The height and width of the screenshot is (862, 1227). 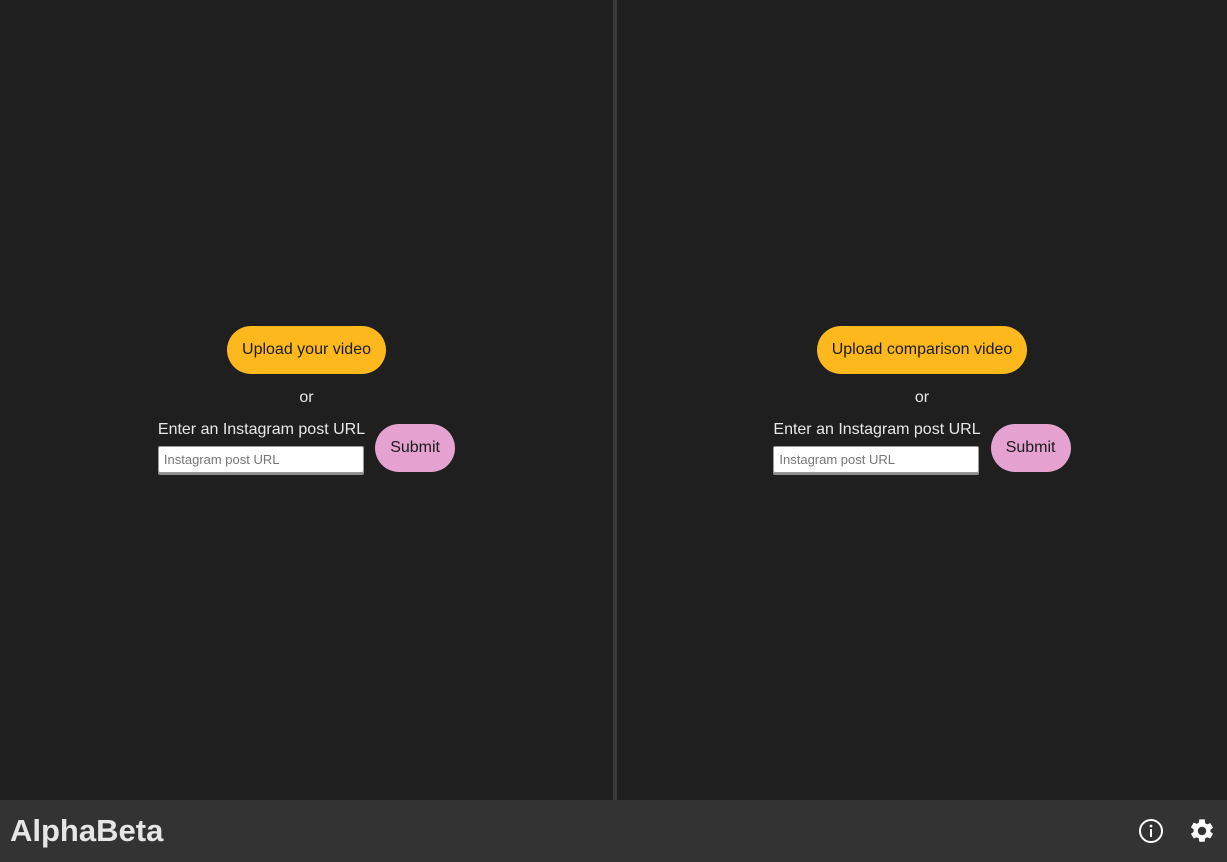 I want to click on footer-bar: AlphaBeta, so click(x=613, y=831).